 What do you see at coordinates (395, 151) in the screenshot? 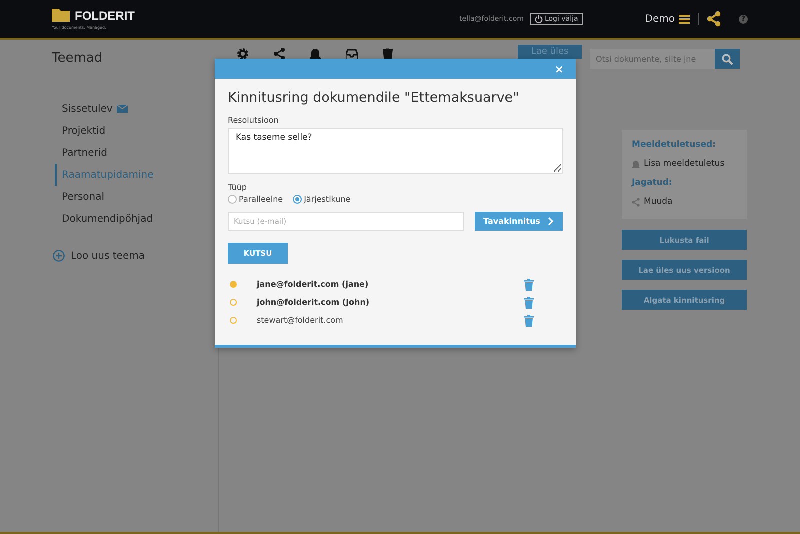
I see `resolution-field: Kas taseme selle?` at bounding box center [395, 151].